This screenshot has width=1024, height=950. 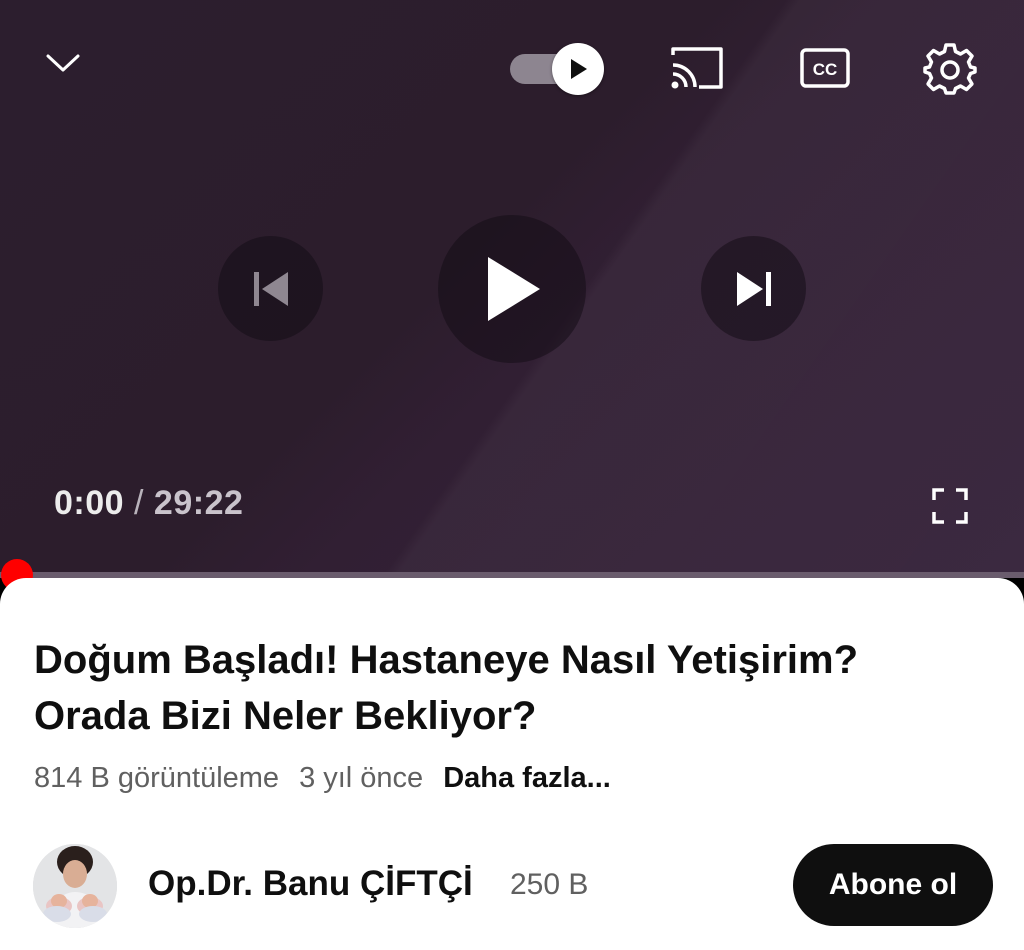 I want to click on play-icon, so click(x=514, y=289).